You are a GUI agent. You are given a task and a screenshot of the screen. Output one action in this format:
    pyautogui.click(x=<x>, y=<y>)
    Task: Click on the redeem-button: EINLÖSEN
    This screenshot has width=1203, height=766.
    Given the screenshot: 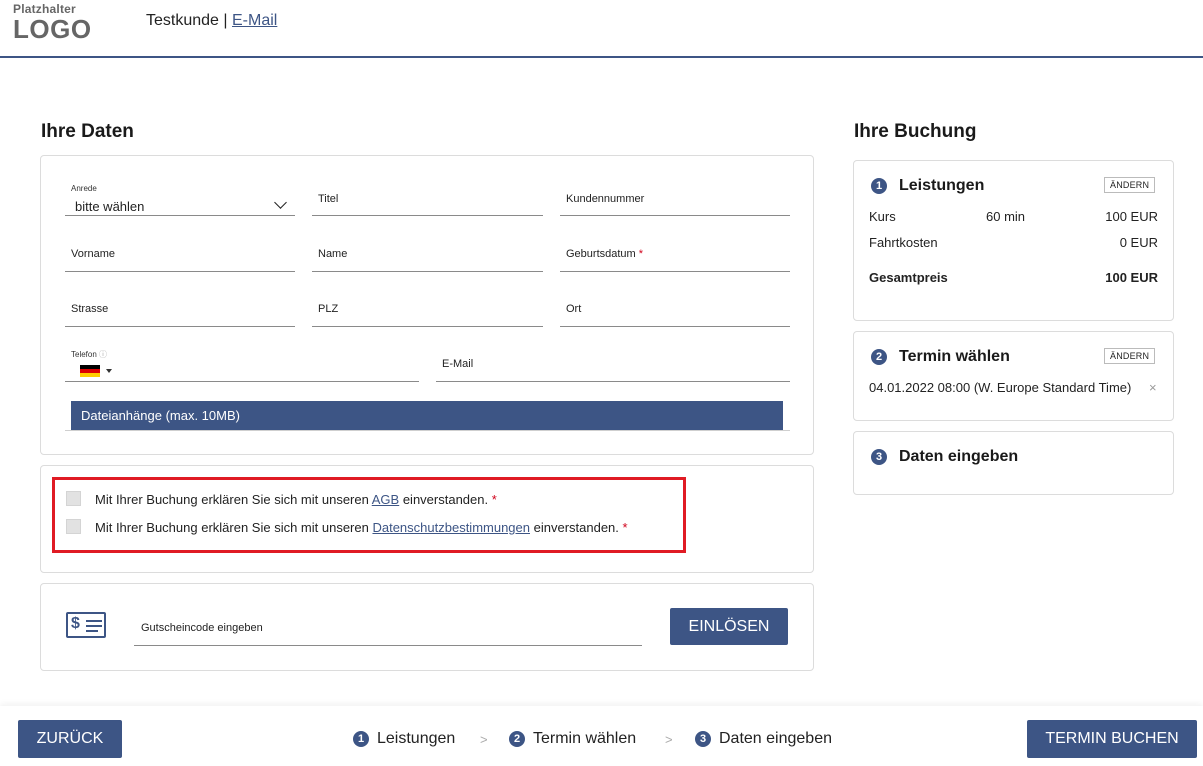 What is the action you would take?
    pyautogui.click(x=729, y=626)
    